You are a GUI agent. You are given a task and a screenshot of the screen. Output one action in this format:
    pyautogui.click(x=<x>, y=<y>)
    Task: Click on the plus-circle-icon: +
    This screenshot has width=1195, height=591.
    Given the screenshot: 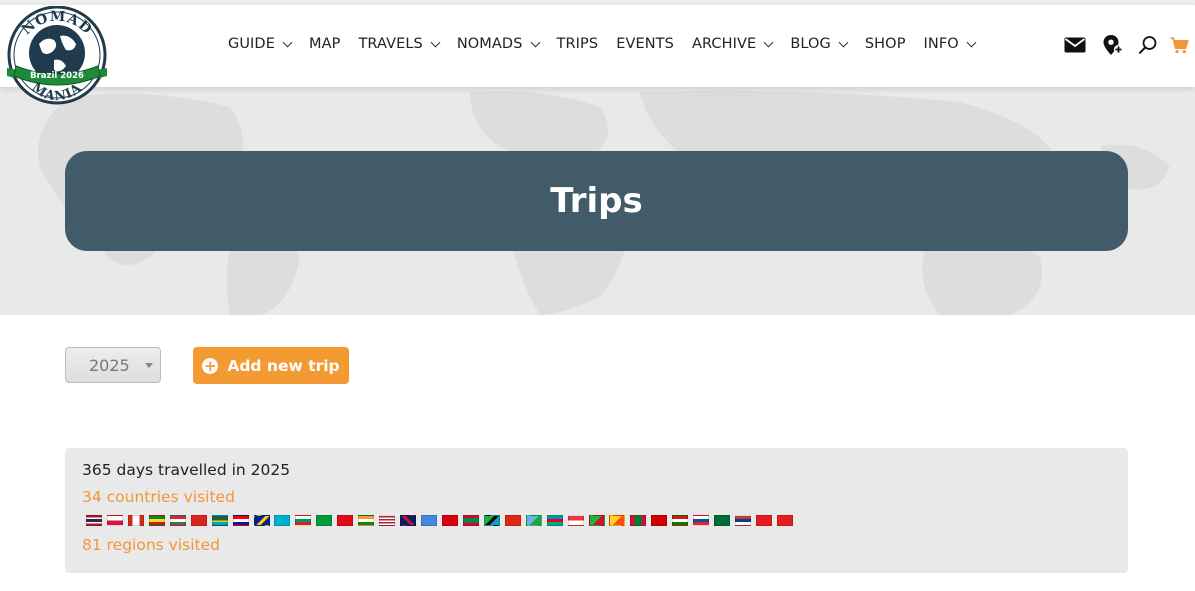 What is the action you would take?
    pyautogui.click(x=210, y=365)
    